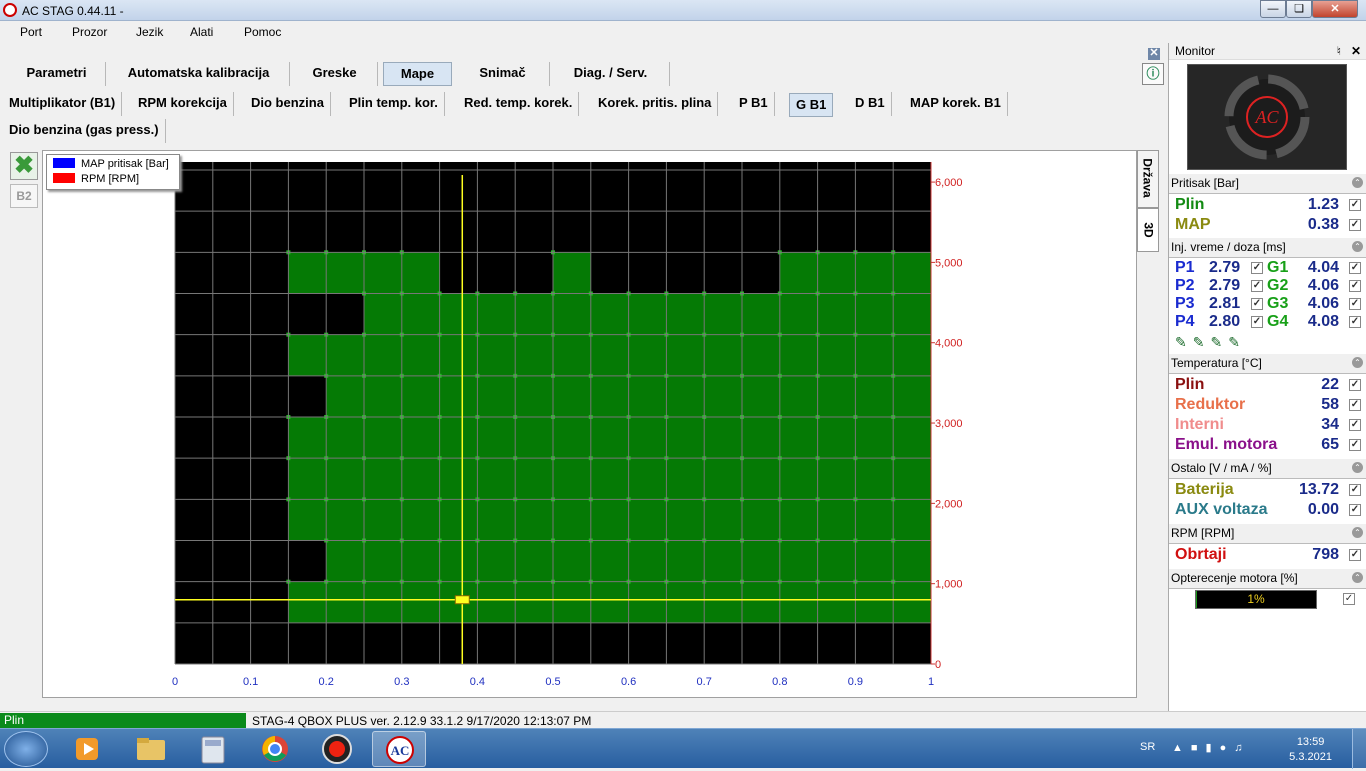 The height and width of the screenshot is (771, 1366). I want to click on tab-drzava: Država, so click(1148, 179).